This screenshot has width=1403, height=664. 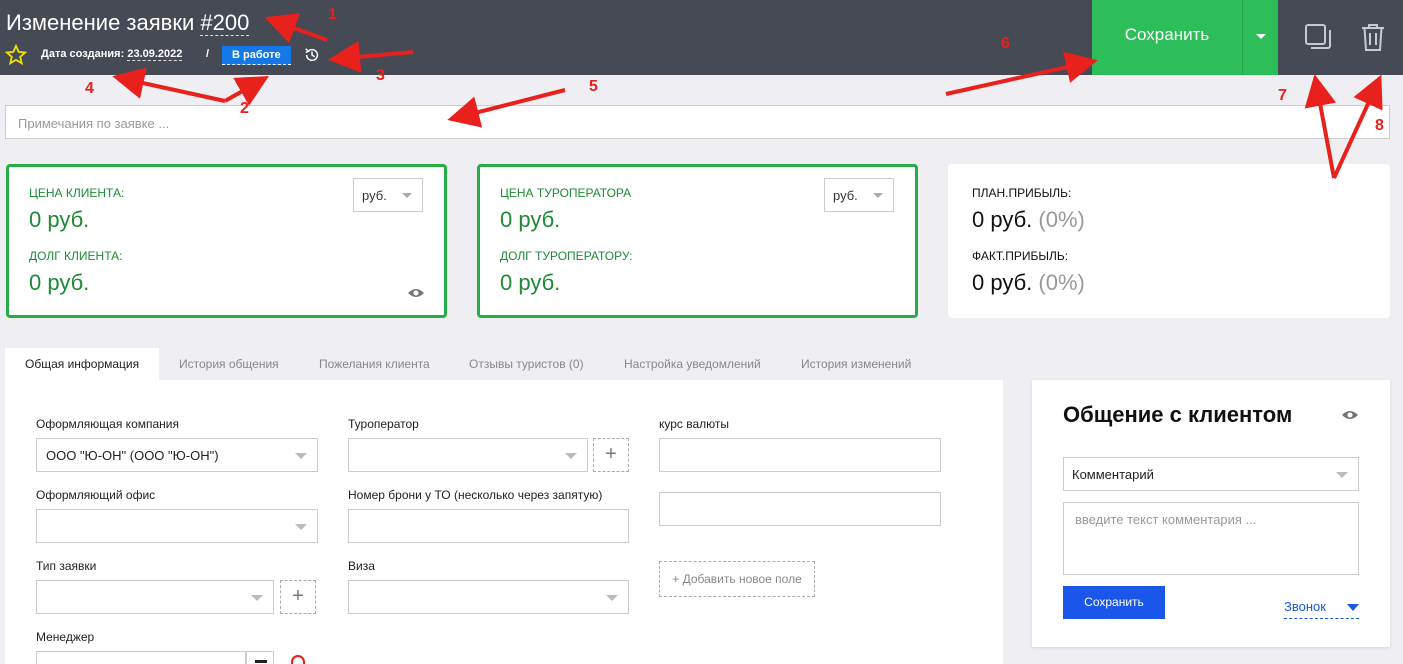 I want to click on manager-select, so click(x=141, y=657).